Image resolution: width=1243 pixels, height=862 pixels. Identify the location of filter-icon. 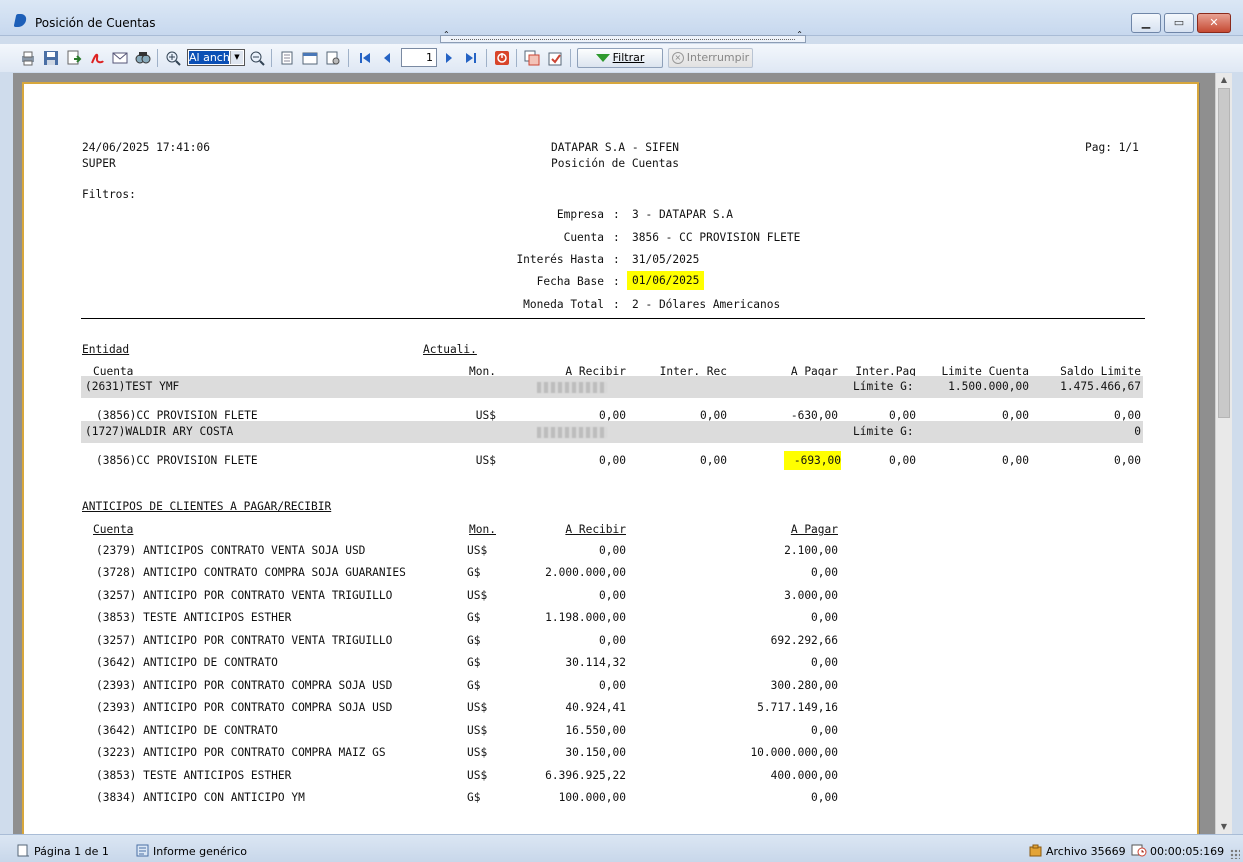
(602, 58).